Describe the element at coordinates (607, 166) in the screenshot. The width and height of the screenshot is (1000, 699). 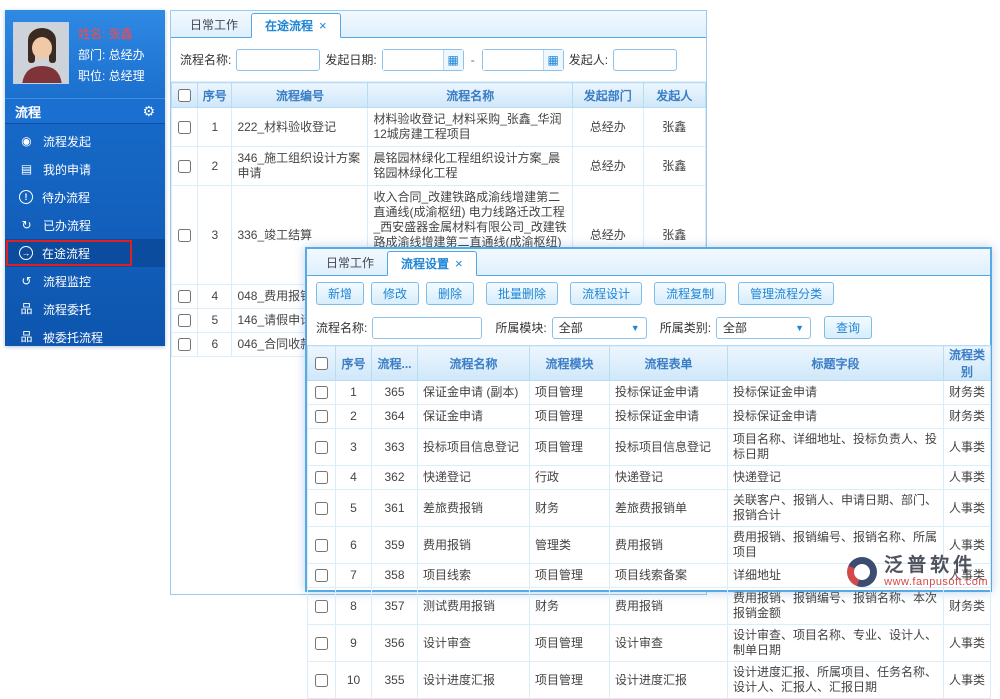
I see `cell-dept: 总经办` at that location.